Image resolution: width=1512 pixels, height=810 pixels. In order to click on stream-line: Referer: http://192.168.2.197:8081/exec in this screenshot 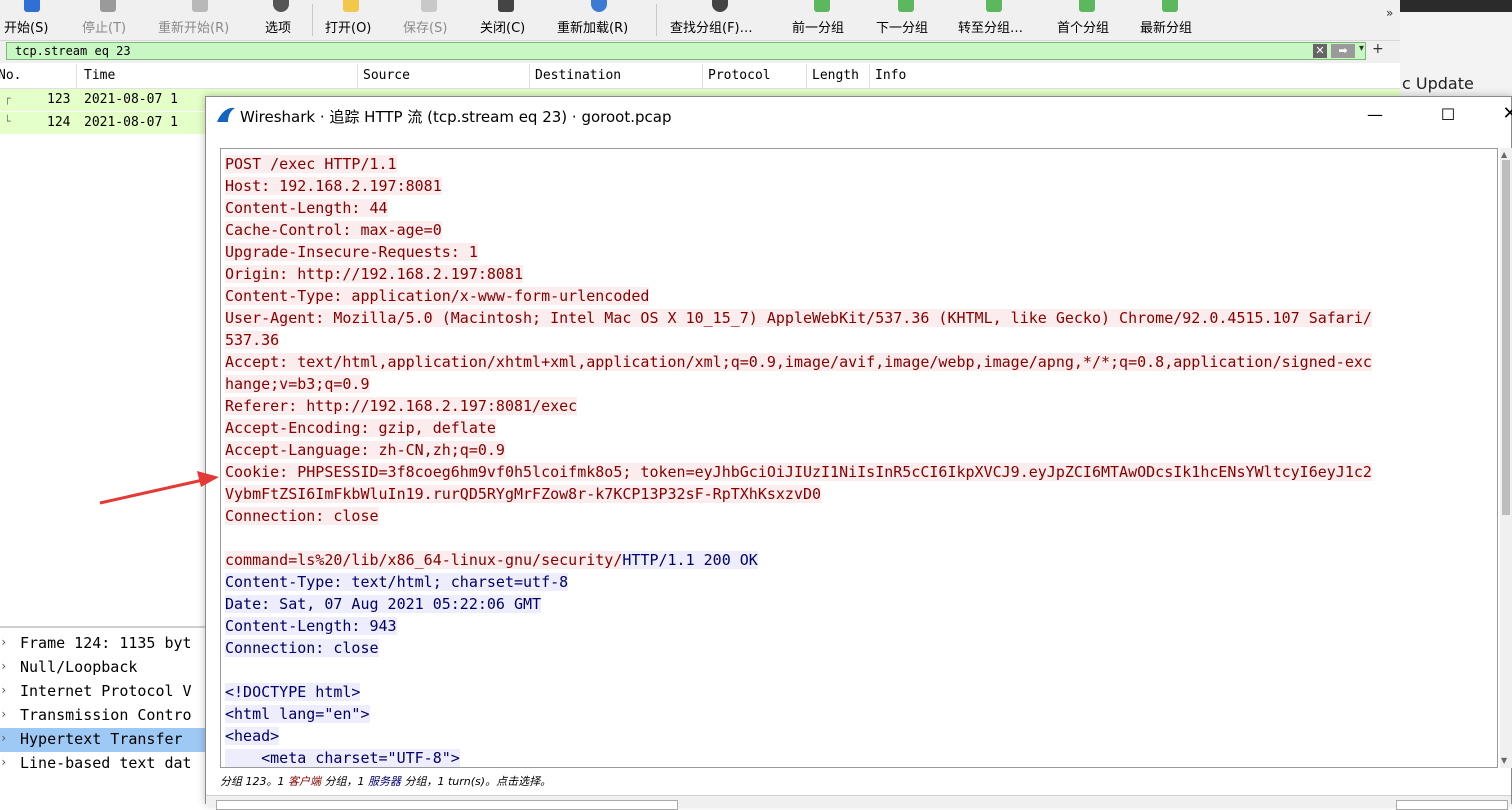, I will do `click(401, 406)`.